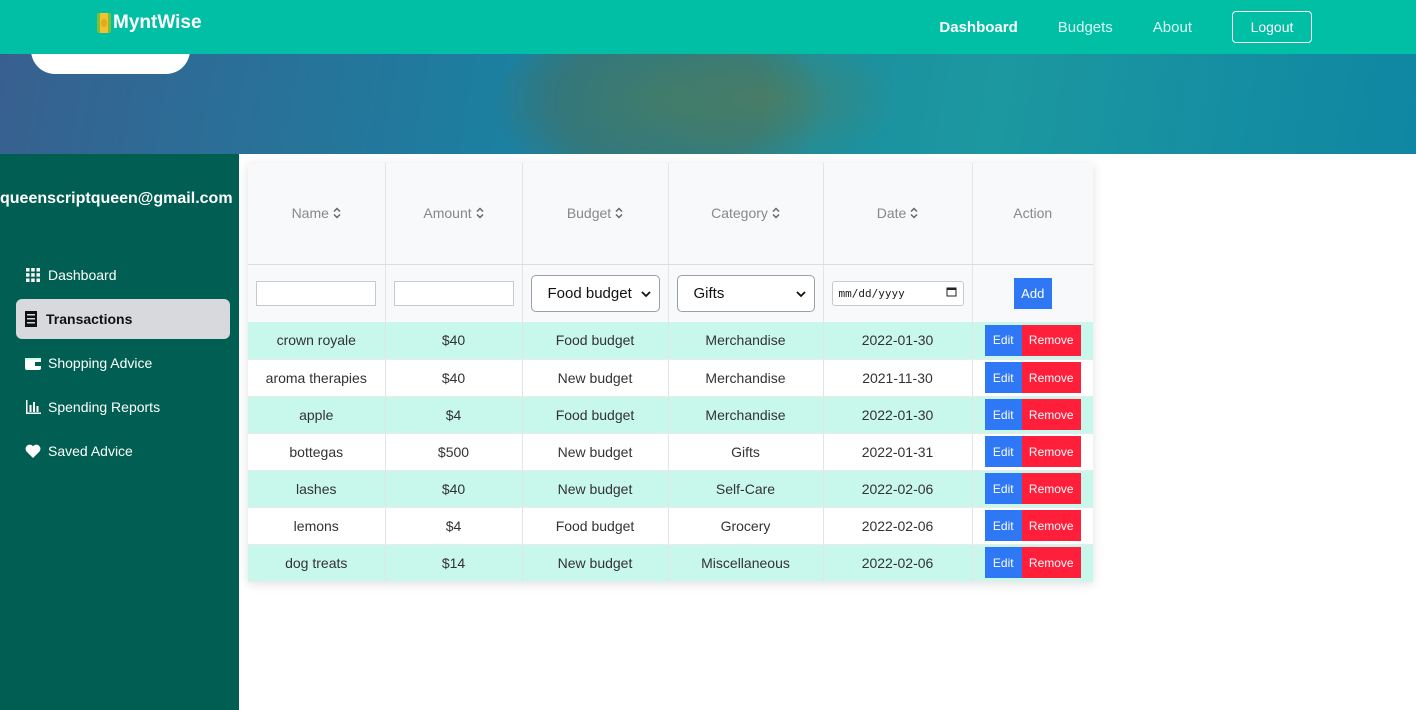  I want to click on date-placeholder: mm/dd/yyyy, so click(871, 293).